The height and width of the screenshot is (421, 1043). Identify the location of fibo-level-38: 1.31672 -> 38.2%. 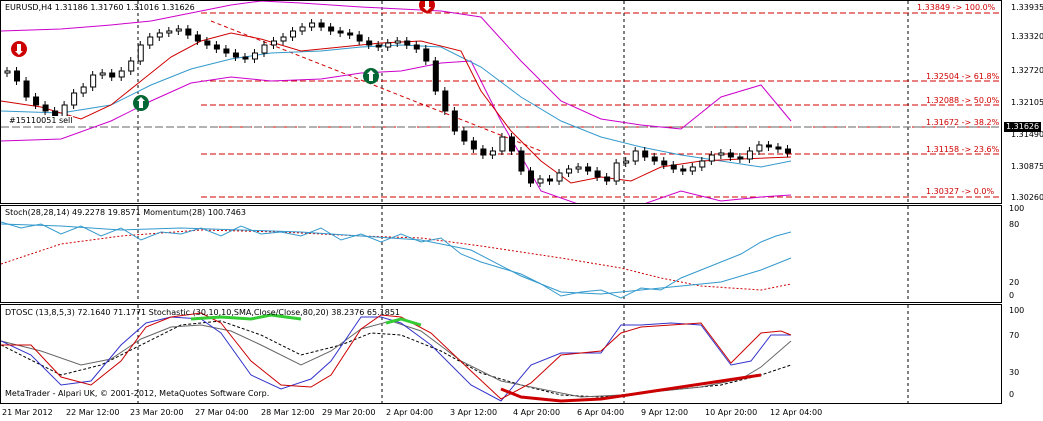
(963, 122).